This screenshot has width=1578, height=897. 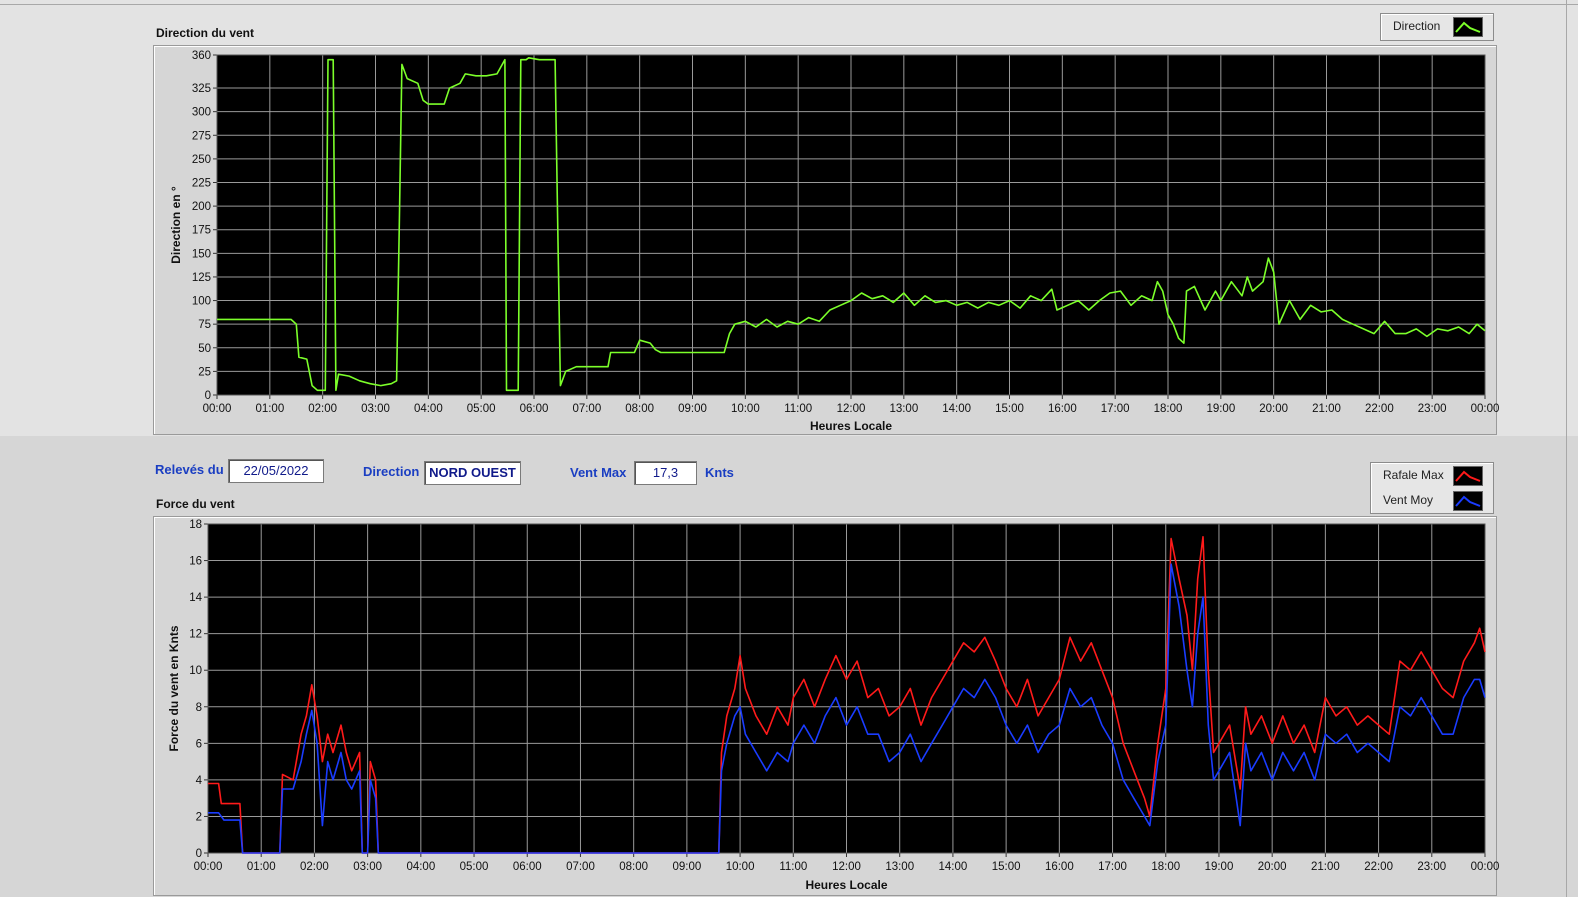 What do you see at coordinates (1165, 867) in the screenshot?
I see `x-tick-label: 18:00` at bounding box center [1165, 867].